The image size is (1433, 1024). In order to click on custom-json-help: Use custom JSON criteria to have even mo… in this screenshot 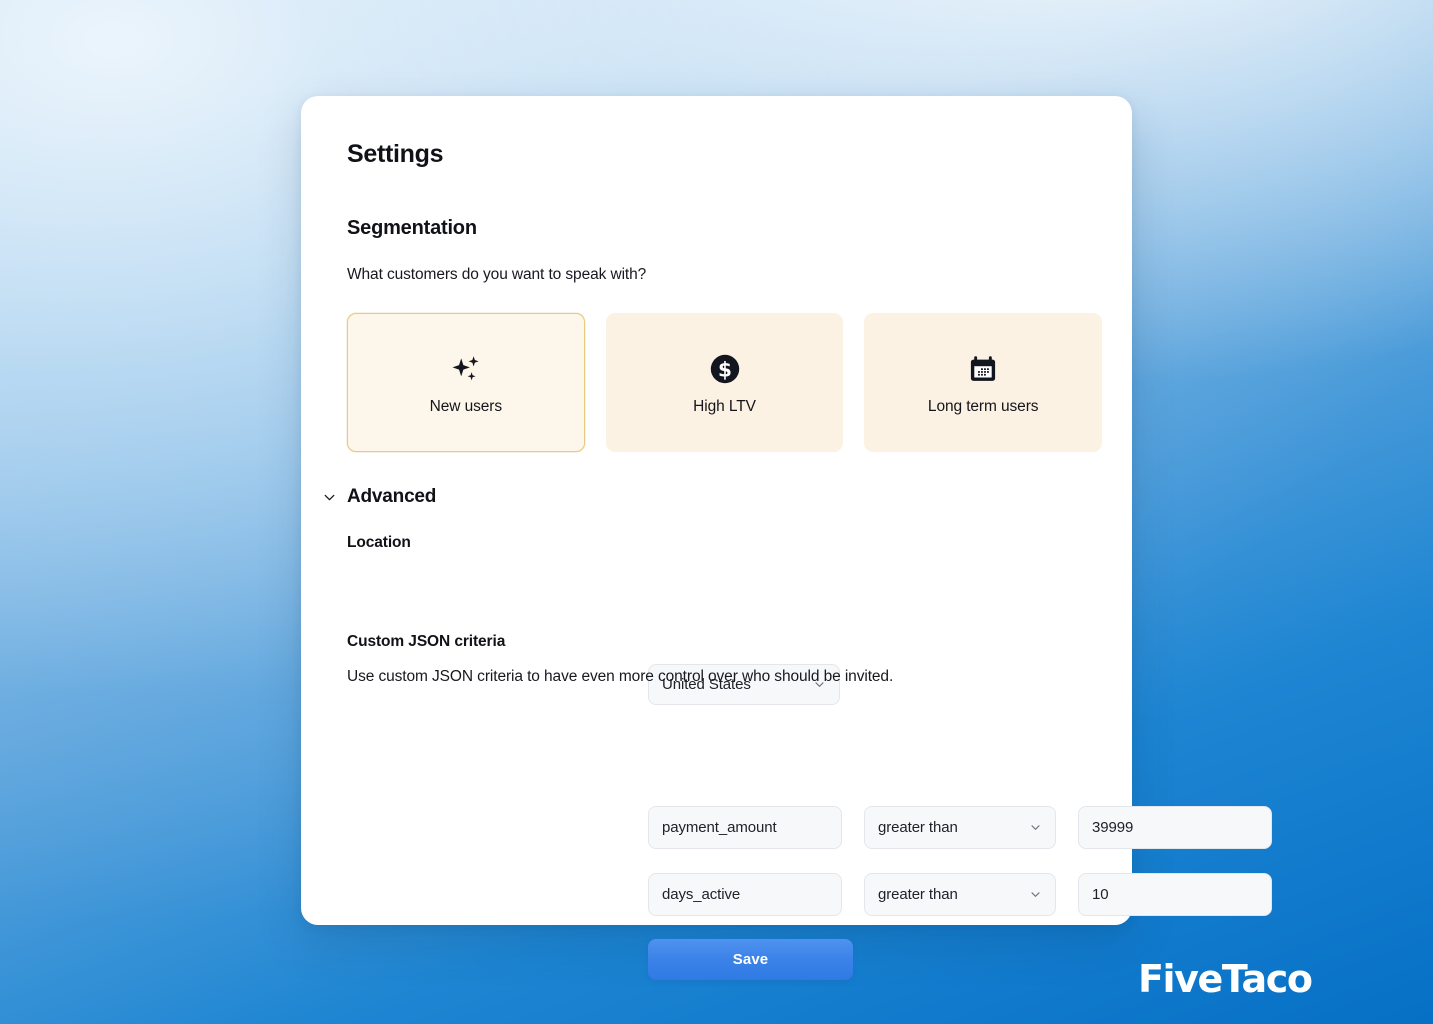, I will do `click(620, 676)`.